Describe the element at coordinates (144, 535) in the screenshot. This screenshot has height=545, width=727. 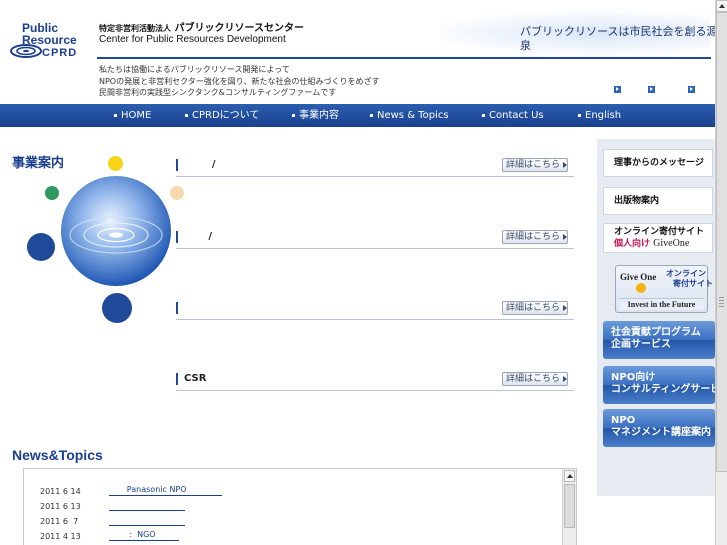
I see `news-link: : NGO` at that location.